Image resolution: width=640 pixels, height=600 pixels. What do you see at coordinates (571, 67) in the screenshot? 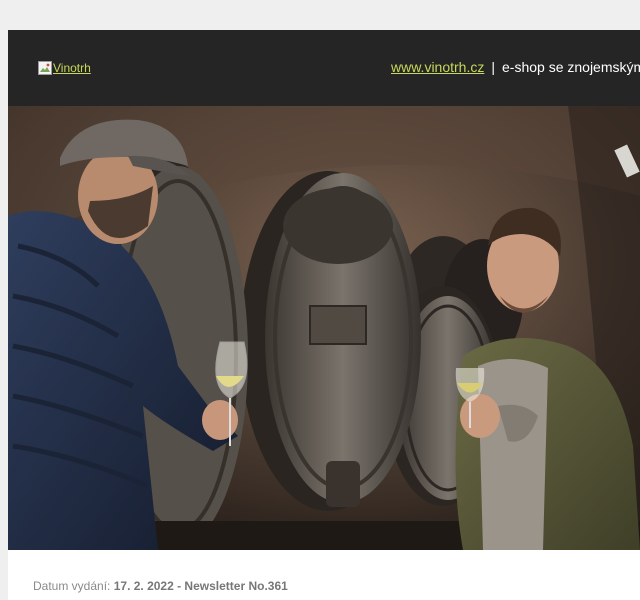
I see `header-tagline: e-shop se znojemským` at bounding box center [571, 67].